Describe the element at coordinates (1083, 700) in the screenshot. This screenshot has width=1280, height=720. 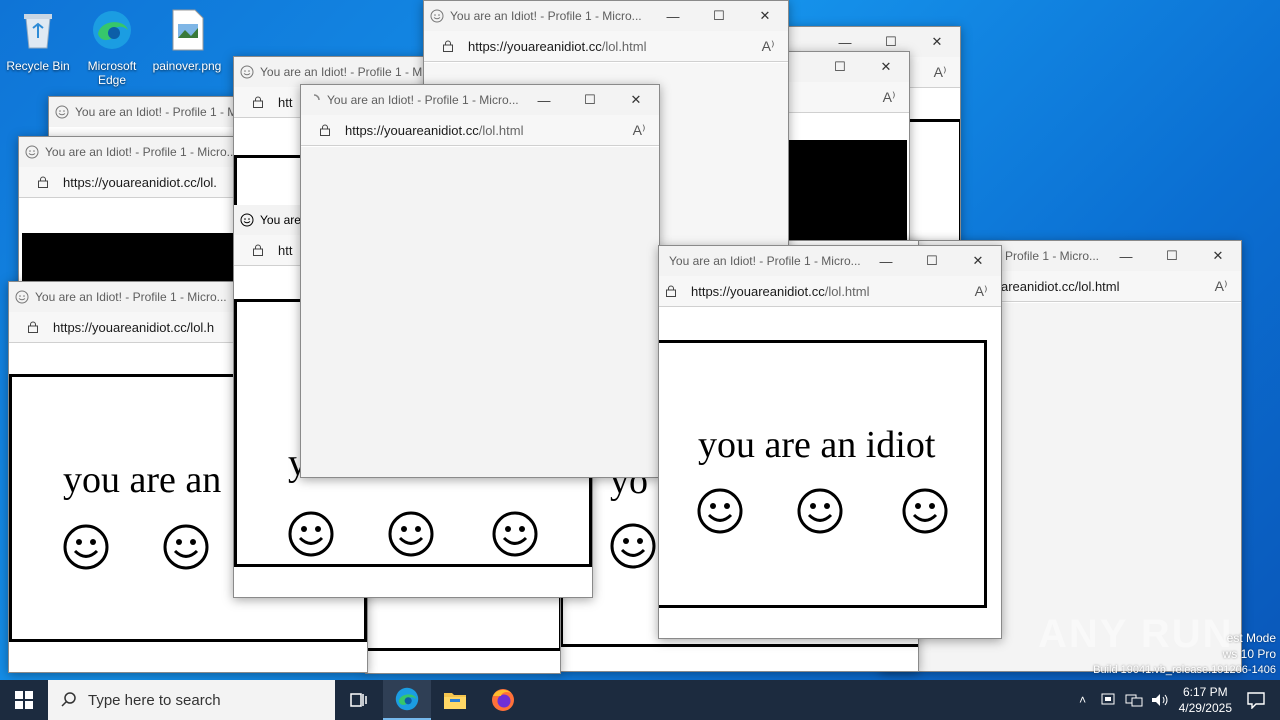
I see `chevron-up-icon: ˄` at that location.